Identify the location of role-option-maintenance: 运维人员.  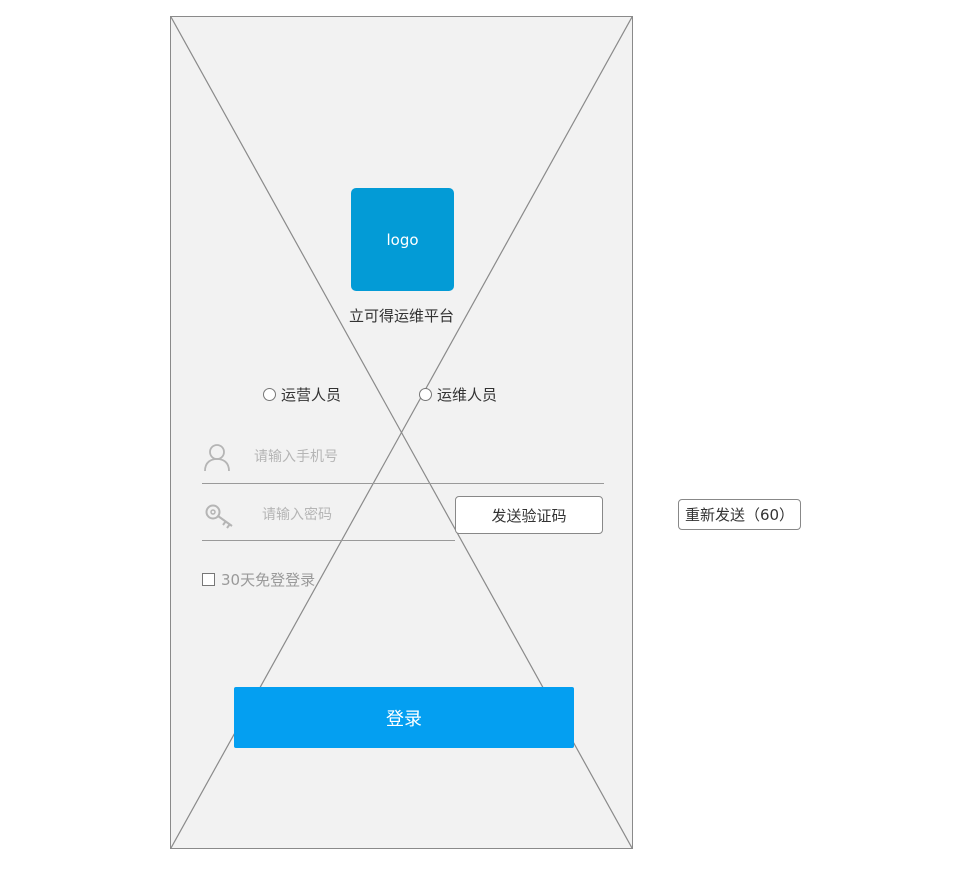
(458, 394).